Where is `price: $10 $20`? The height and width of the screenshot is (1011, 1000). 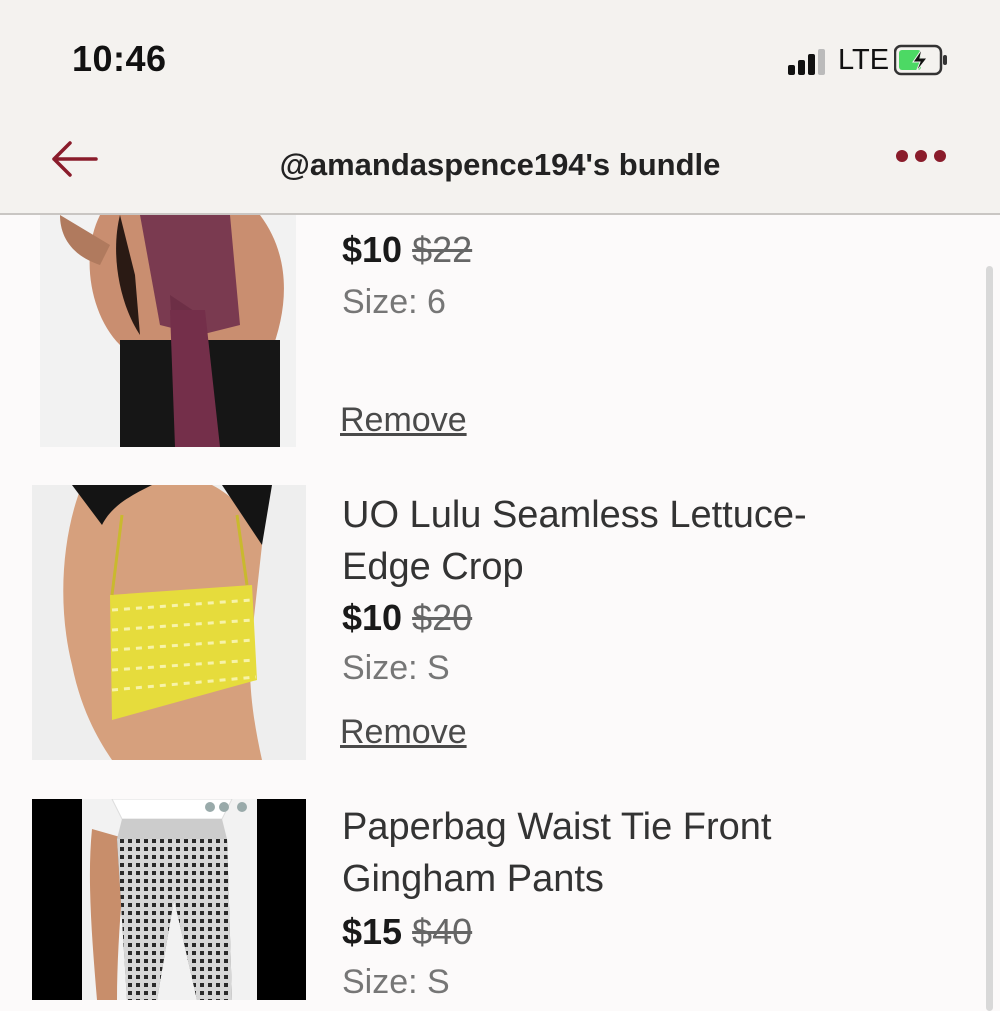 price: $10 $20 is located at coordinates (407, 618).